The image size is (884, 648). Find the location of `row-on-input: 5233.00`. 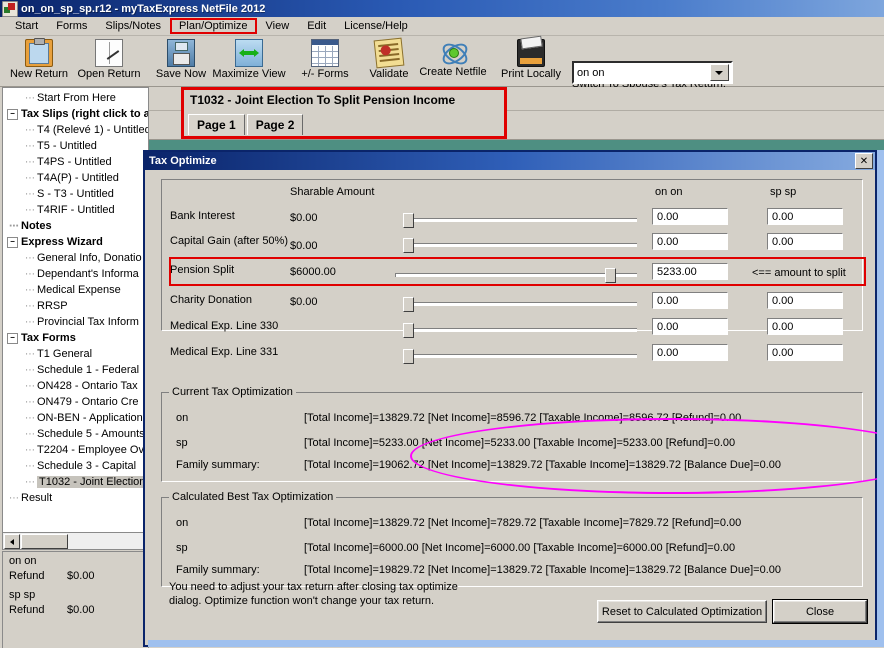

row-on-input: 5233.00 is located at coordinates (690, 271).